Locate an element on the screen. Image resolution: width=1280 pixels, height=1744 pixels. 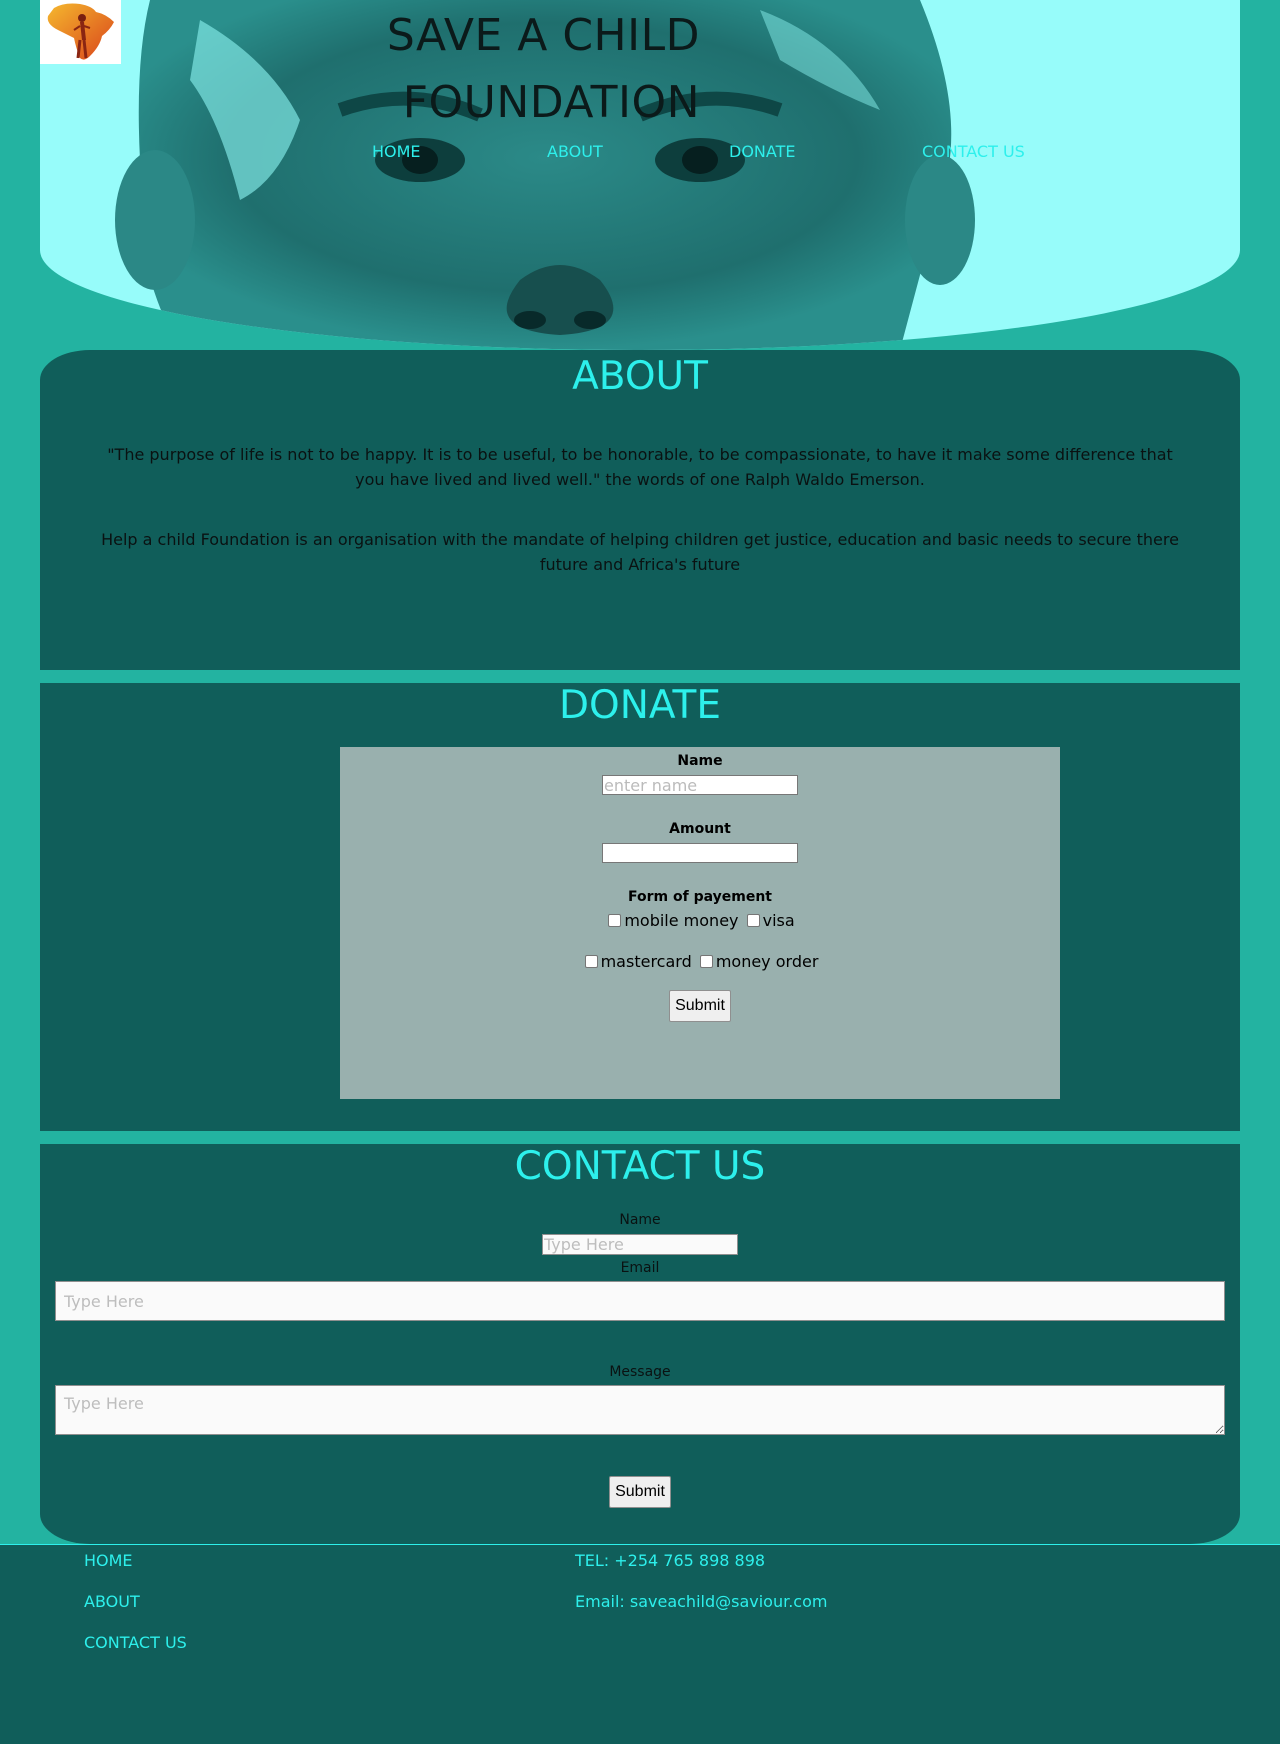
donate-submit-button: Submit is located at coordinates (700, 1006).